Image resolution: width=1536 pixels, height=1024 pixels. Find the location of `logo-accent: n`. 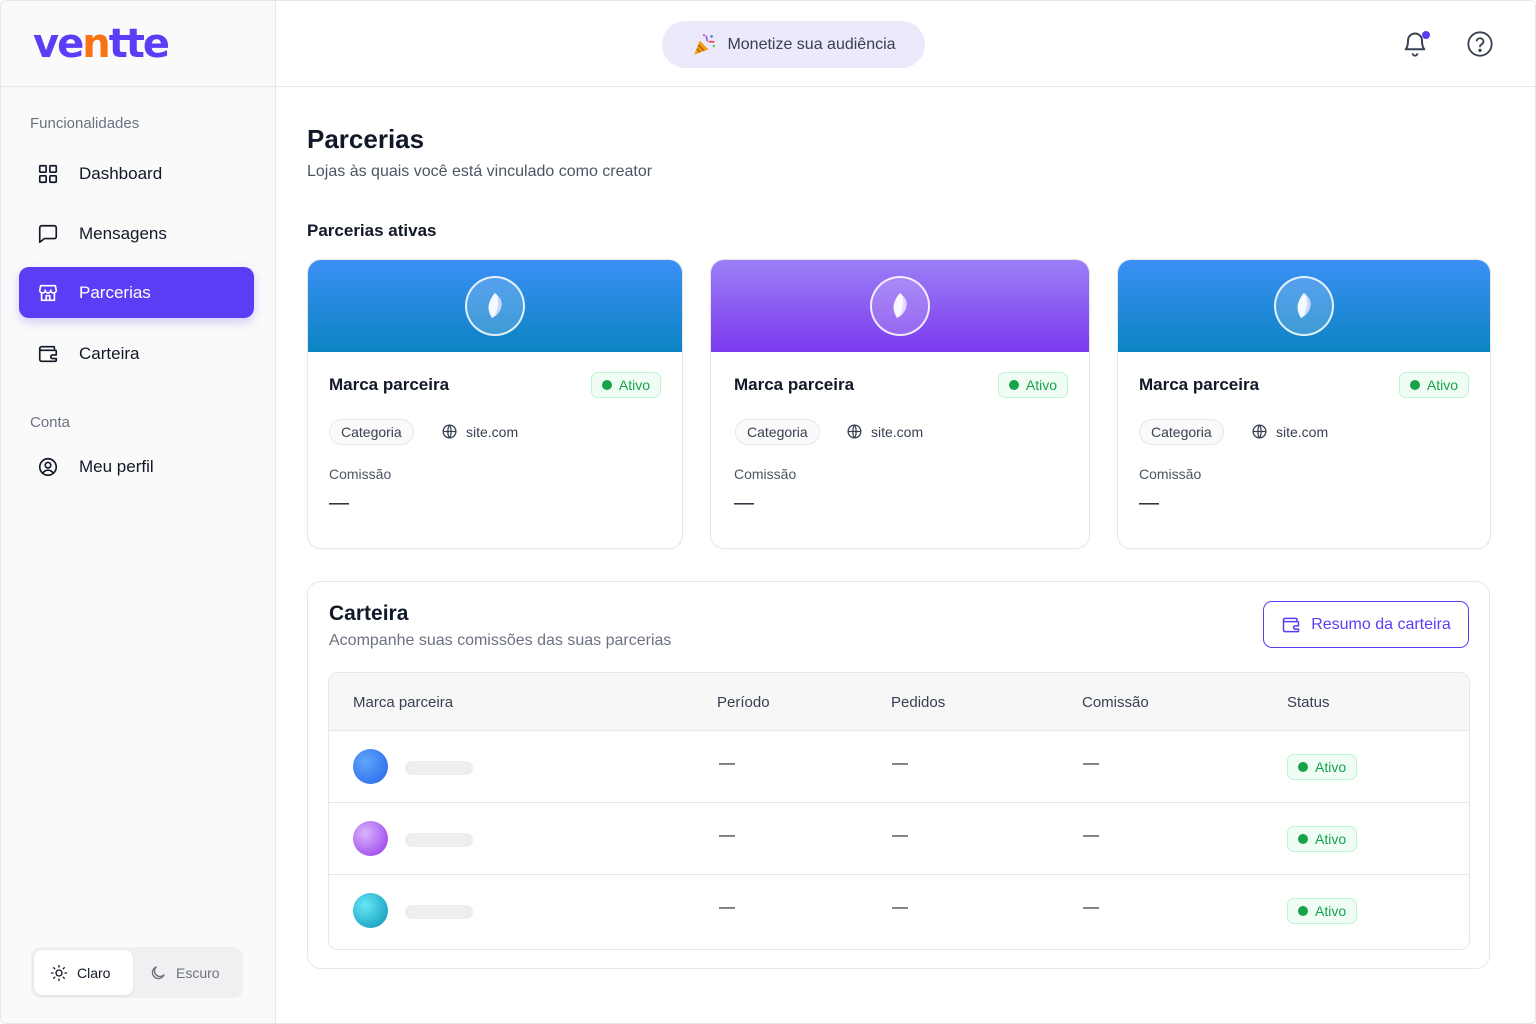

logo-accent: n is located at coordinates (96, 43).